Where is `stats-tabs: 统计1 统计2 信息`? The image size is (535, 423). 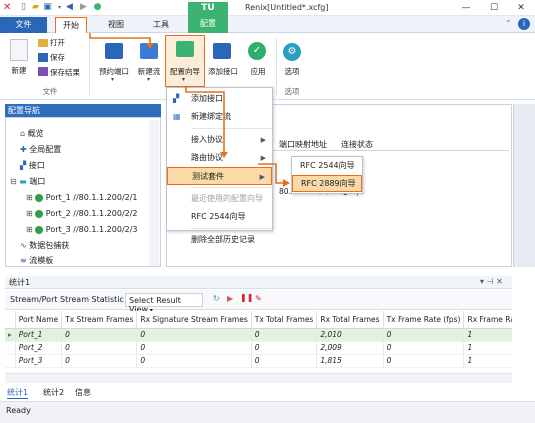 stats-tabs: 统计1 统计2 信息 is located at coordinates (258, 392).